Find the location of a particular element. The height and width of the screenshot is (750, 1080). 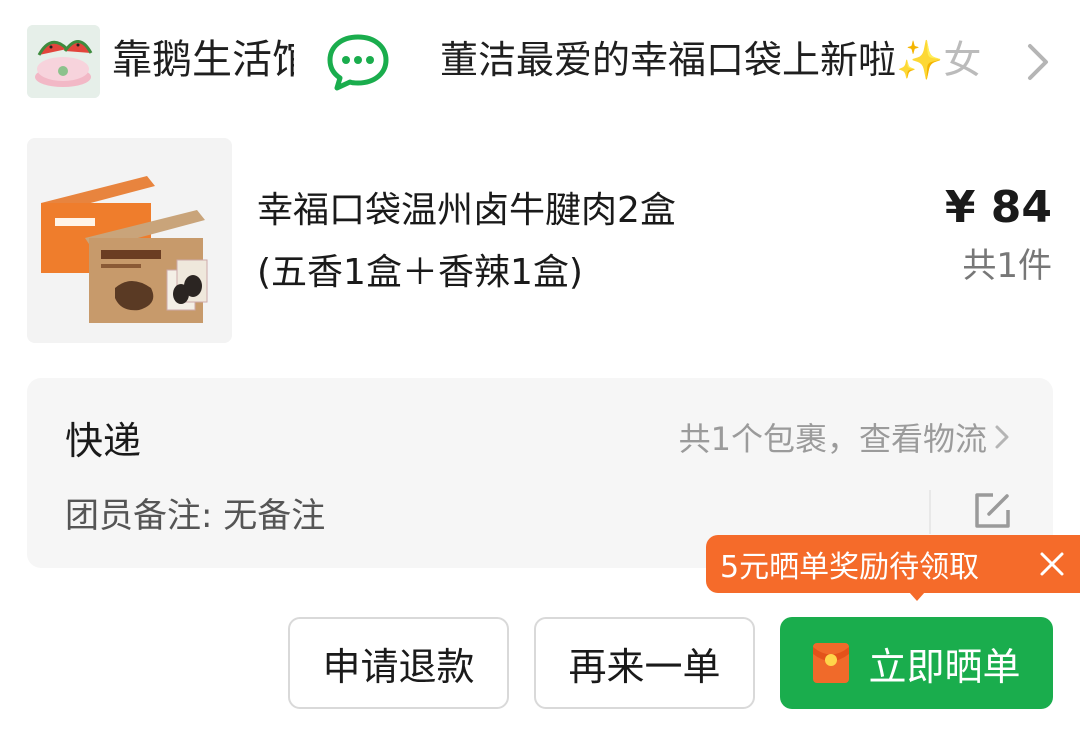

promo-text: 董洁最爱的幸福口袋上新啦 is located at coordinates (668, 60).